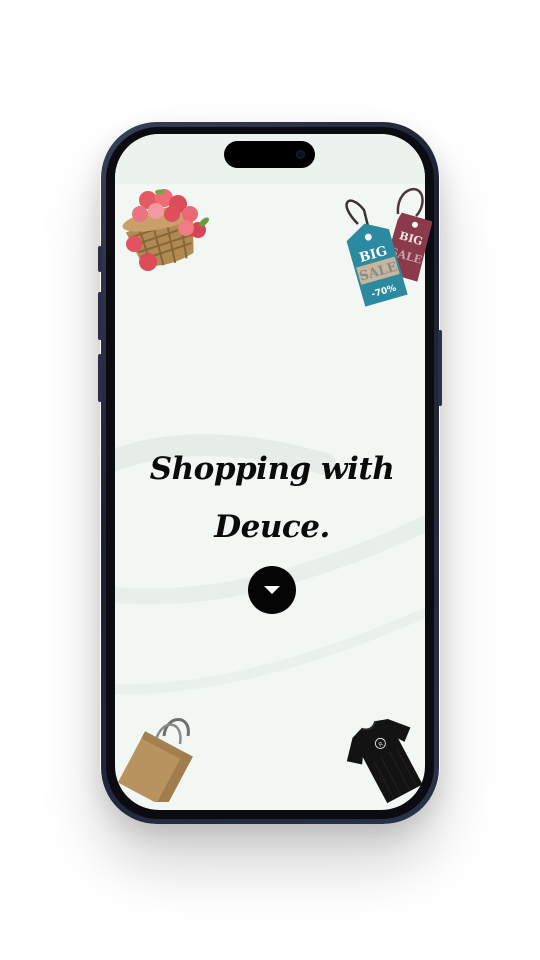 The image size is (540, 960). I want to click on caret-down-icon, so click(272, 590).